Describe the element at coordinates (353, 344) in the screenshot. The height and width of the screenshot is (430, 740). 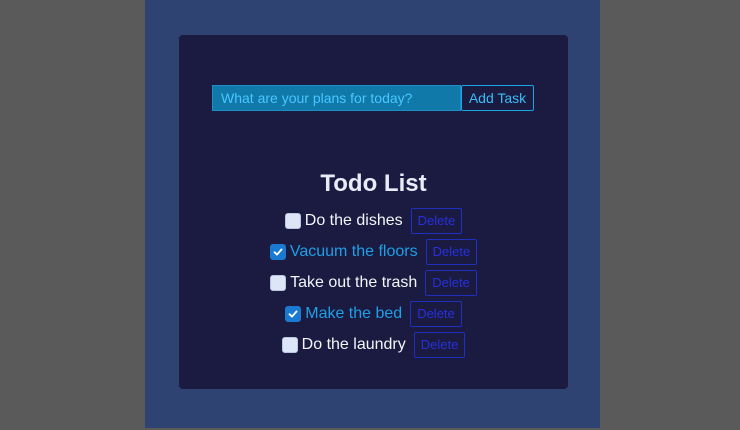
I see `todo-text: Do the laundry` at that location.